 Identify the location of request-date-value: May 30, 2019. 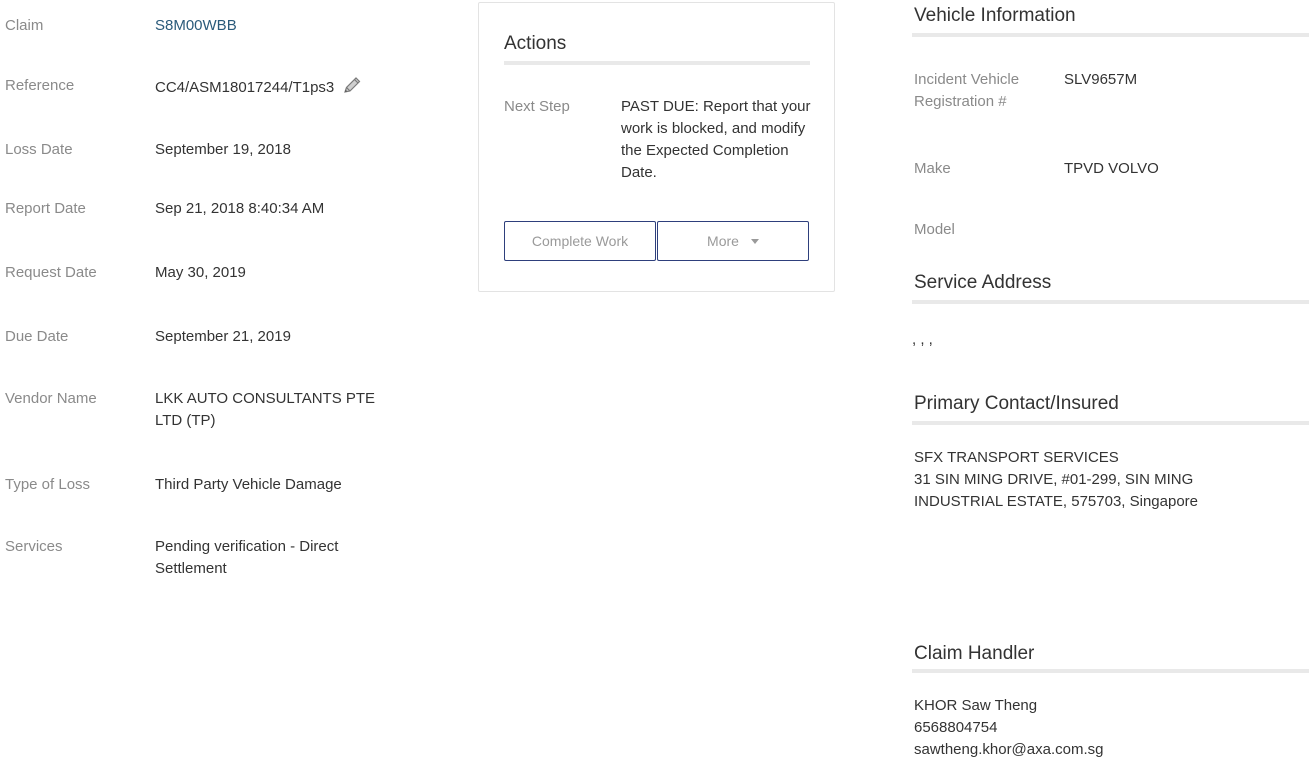
(200, 272).